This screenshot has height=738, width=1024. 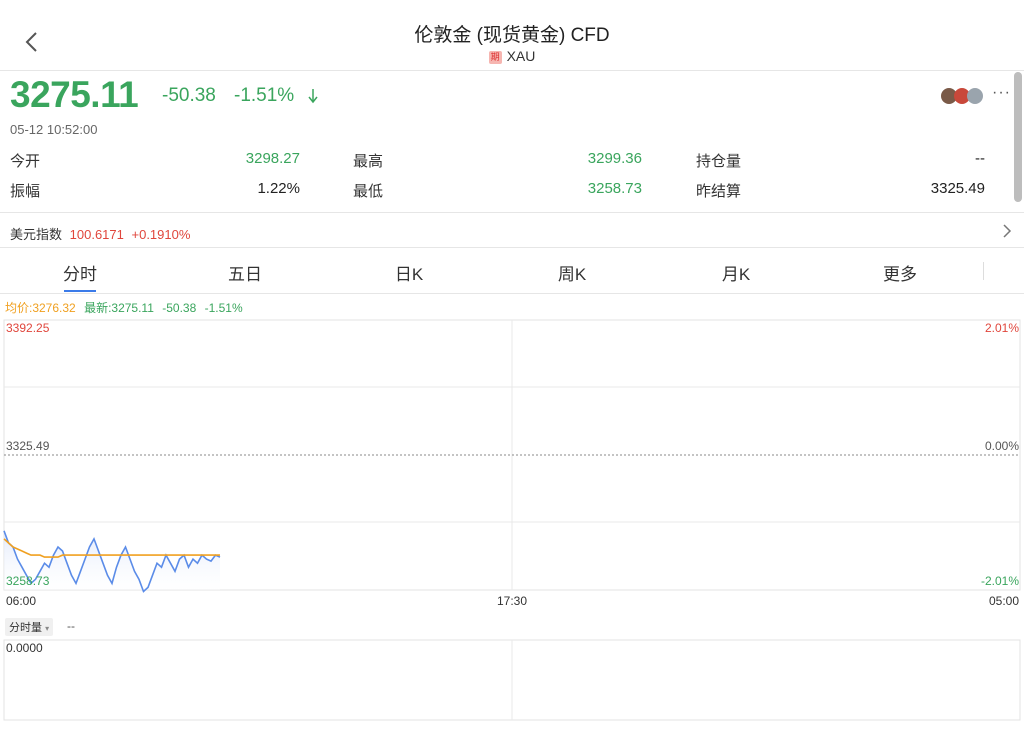 I want to click on stat-value-high: 3299.36, so click(x=614, y=158).